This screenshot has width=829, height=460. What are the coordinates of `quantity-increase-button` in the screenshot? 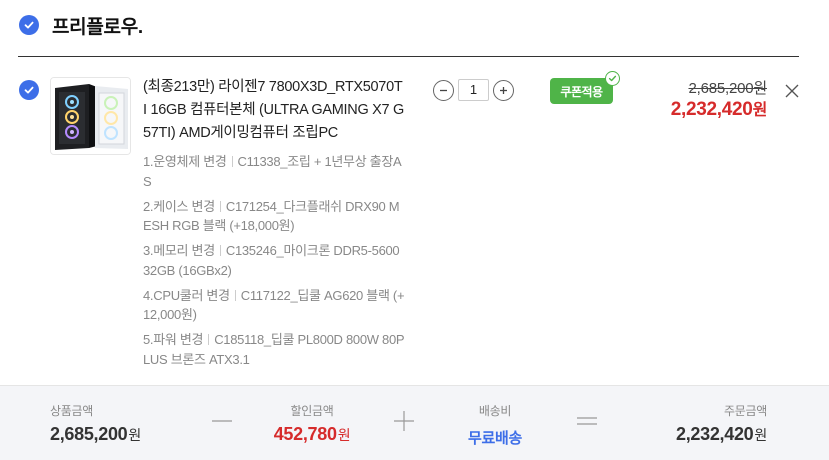 It's located at (503, 90).